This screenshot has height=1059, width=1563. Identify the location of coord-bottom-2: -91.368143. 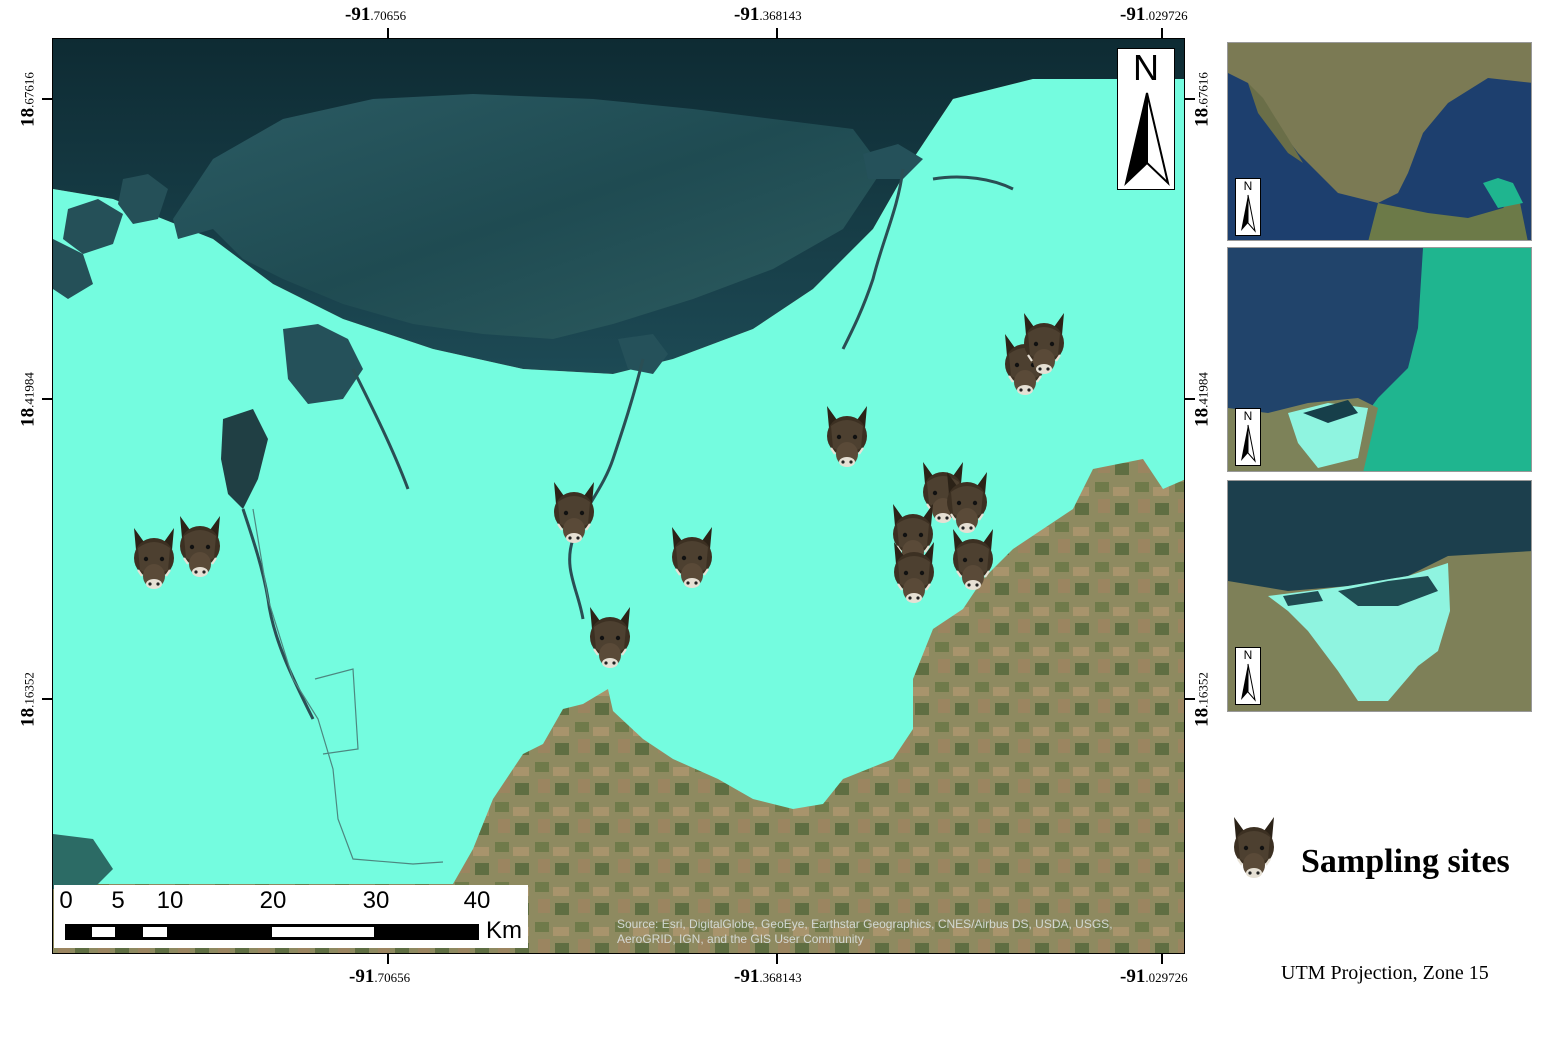
(768, 976).